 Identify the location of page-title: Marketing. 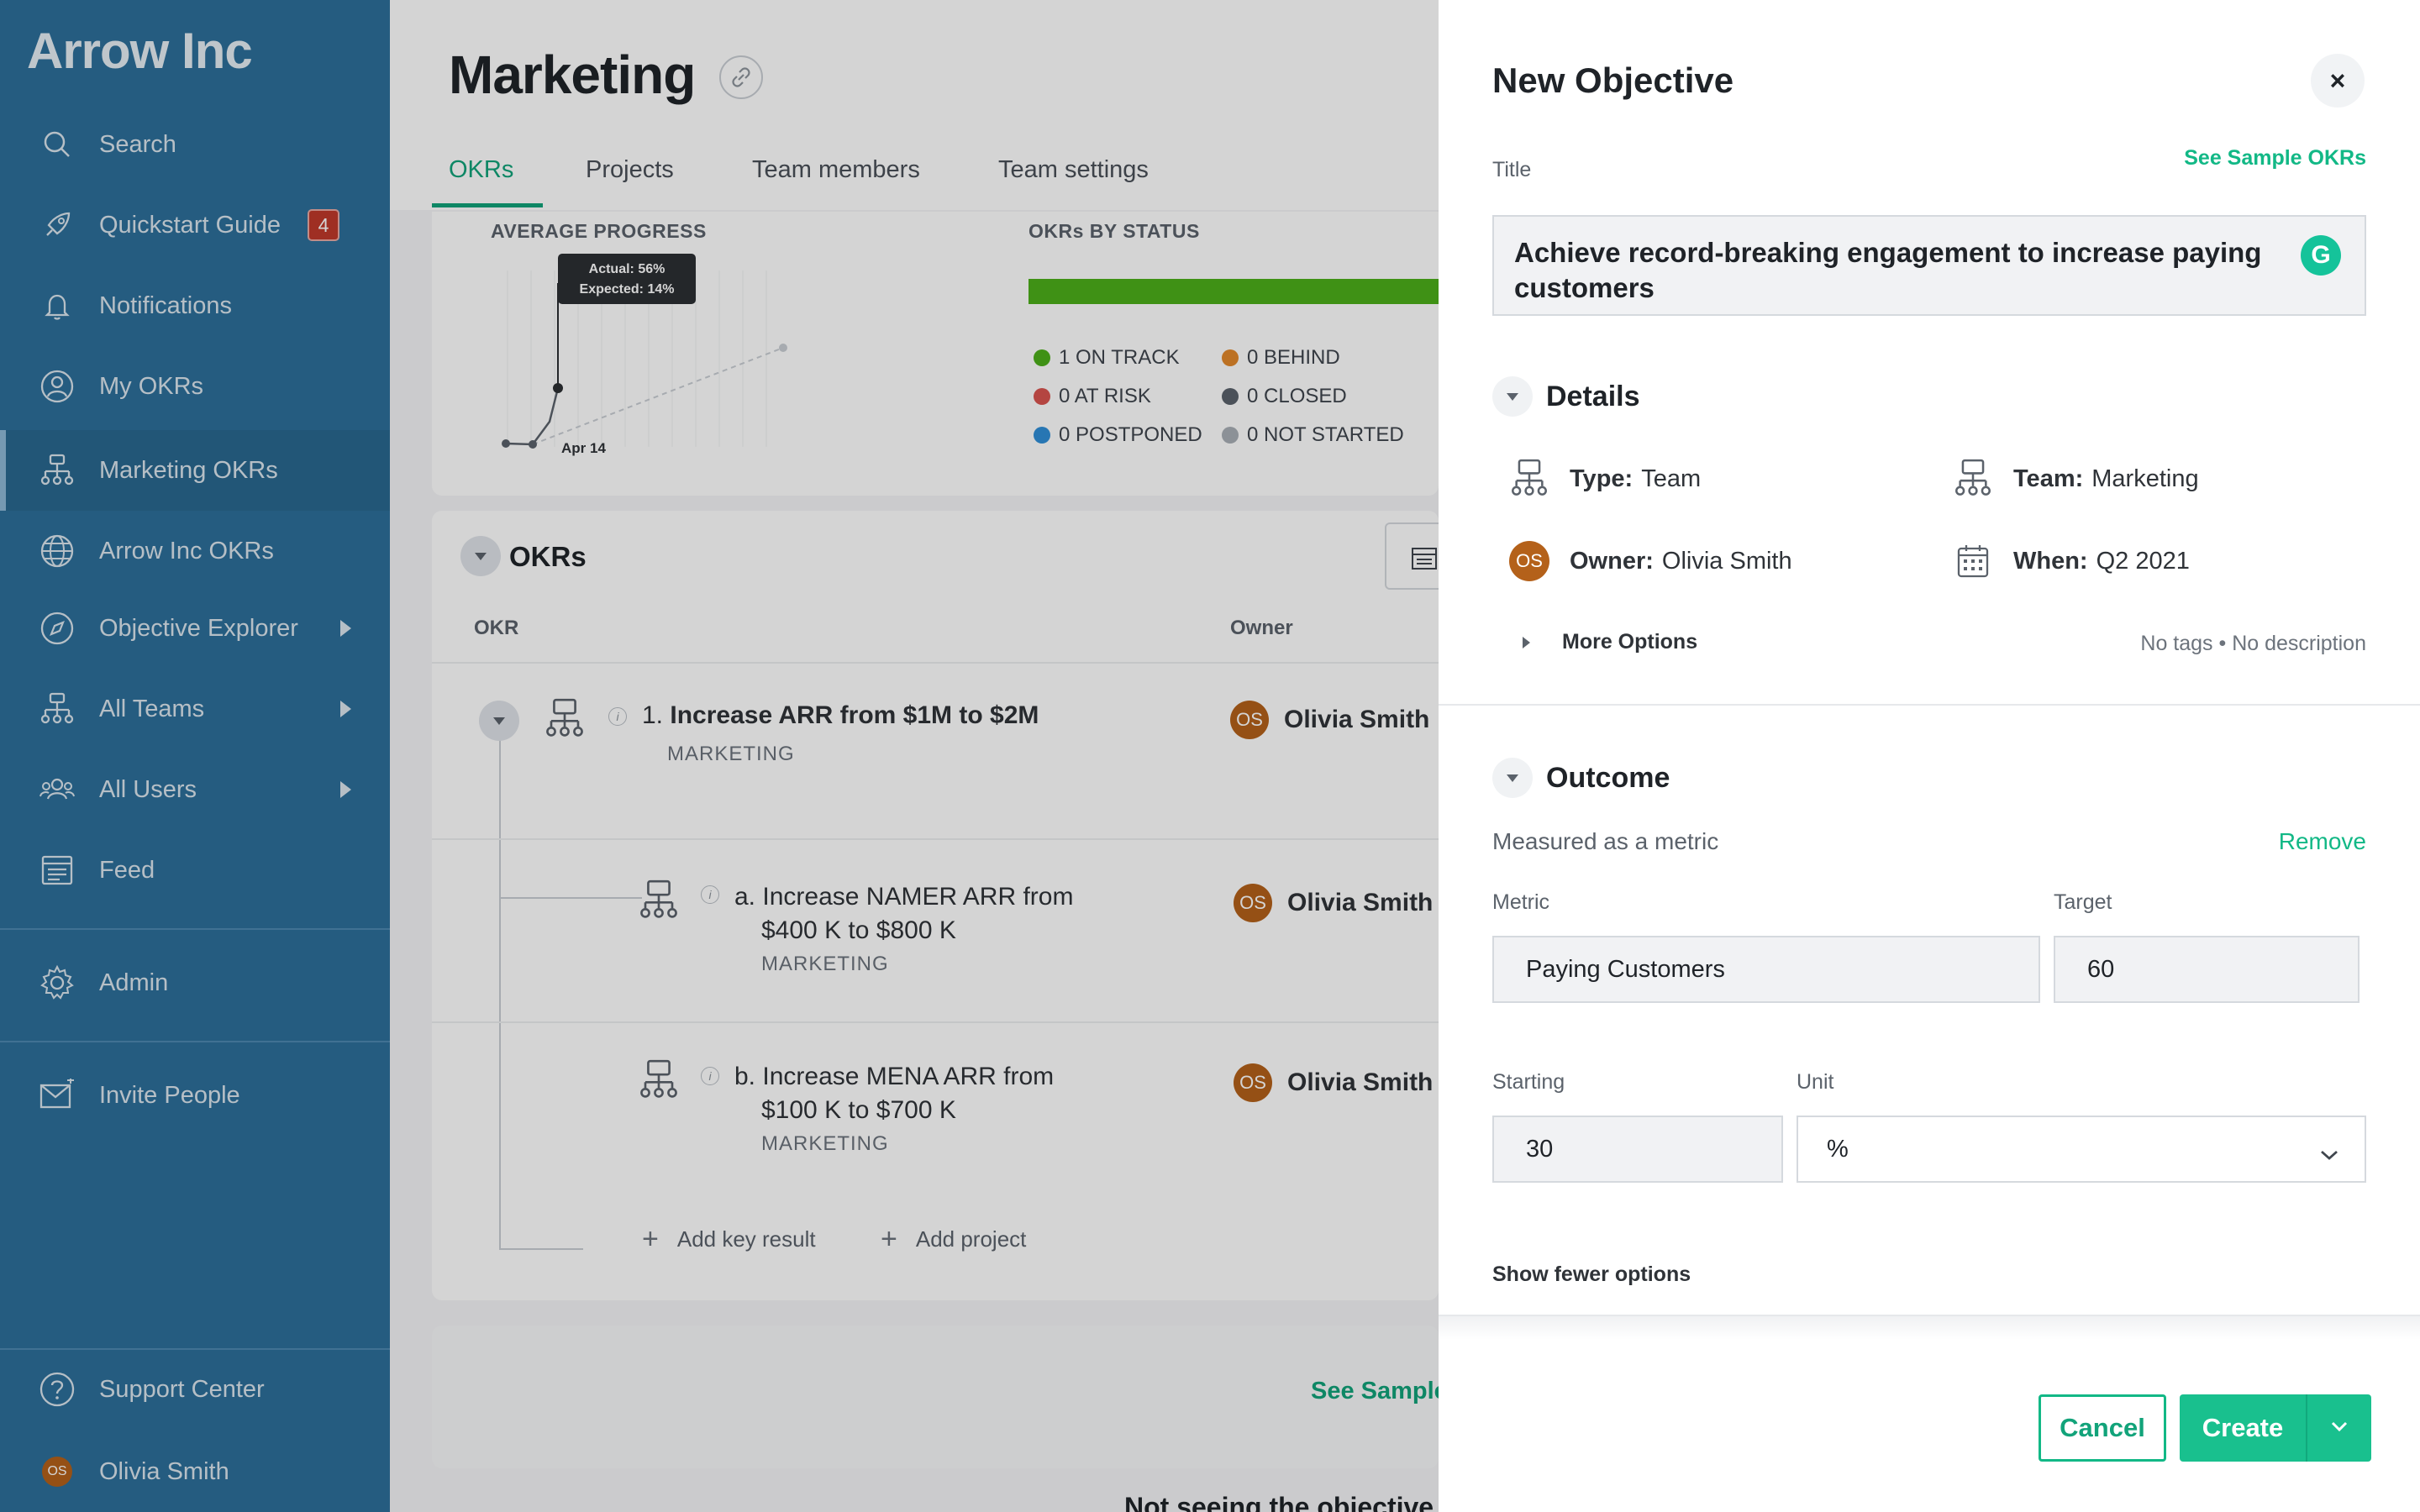
(572, 75).